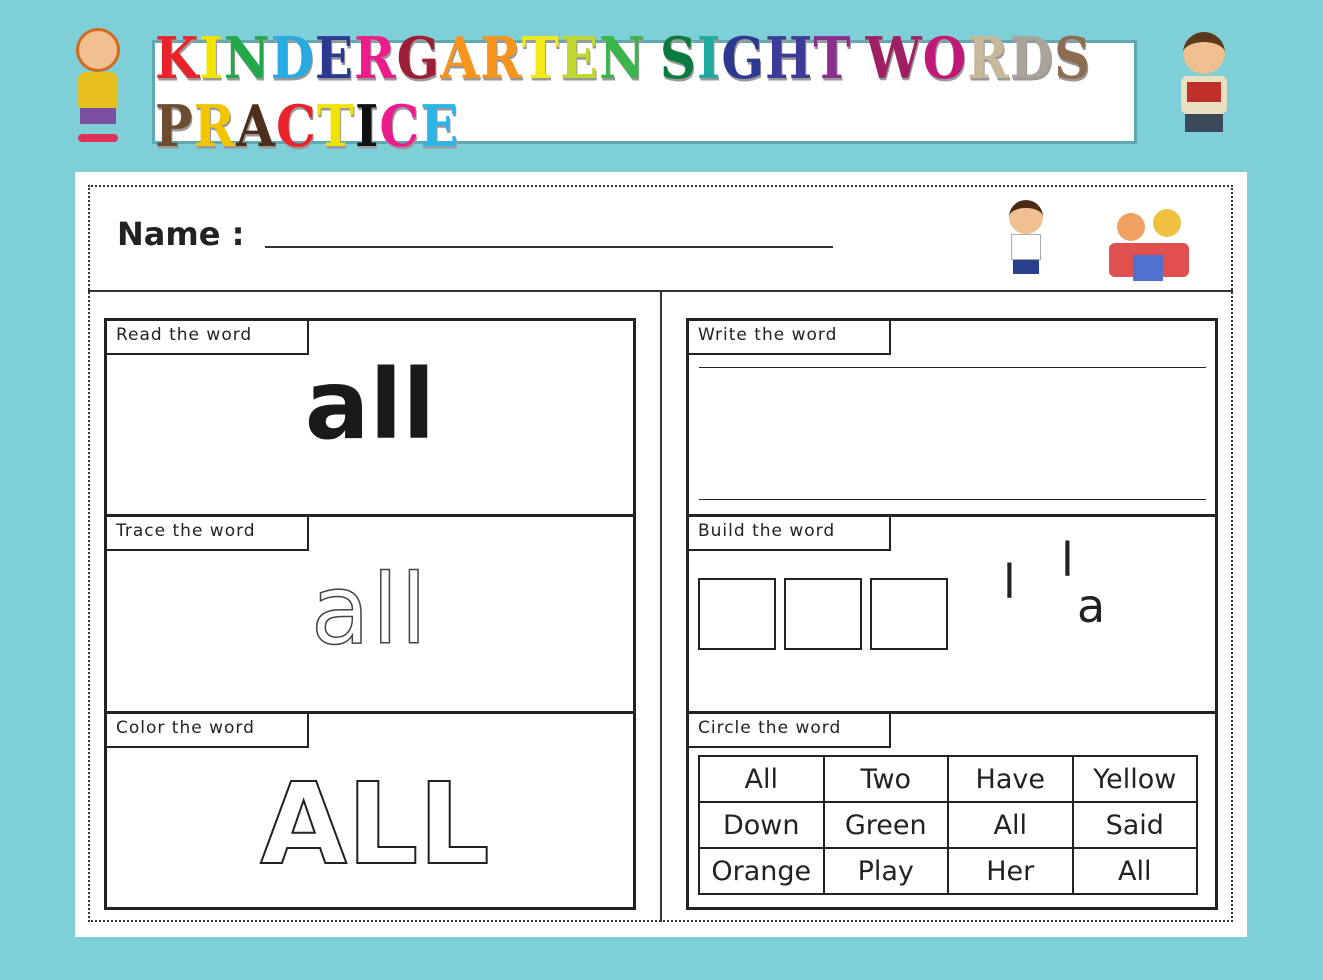 This screenshot has height=980, width=1323. I want to click on read-word: all, so click(370, 405).